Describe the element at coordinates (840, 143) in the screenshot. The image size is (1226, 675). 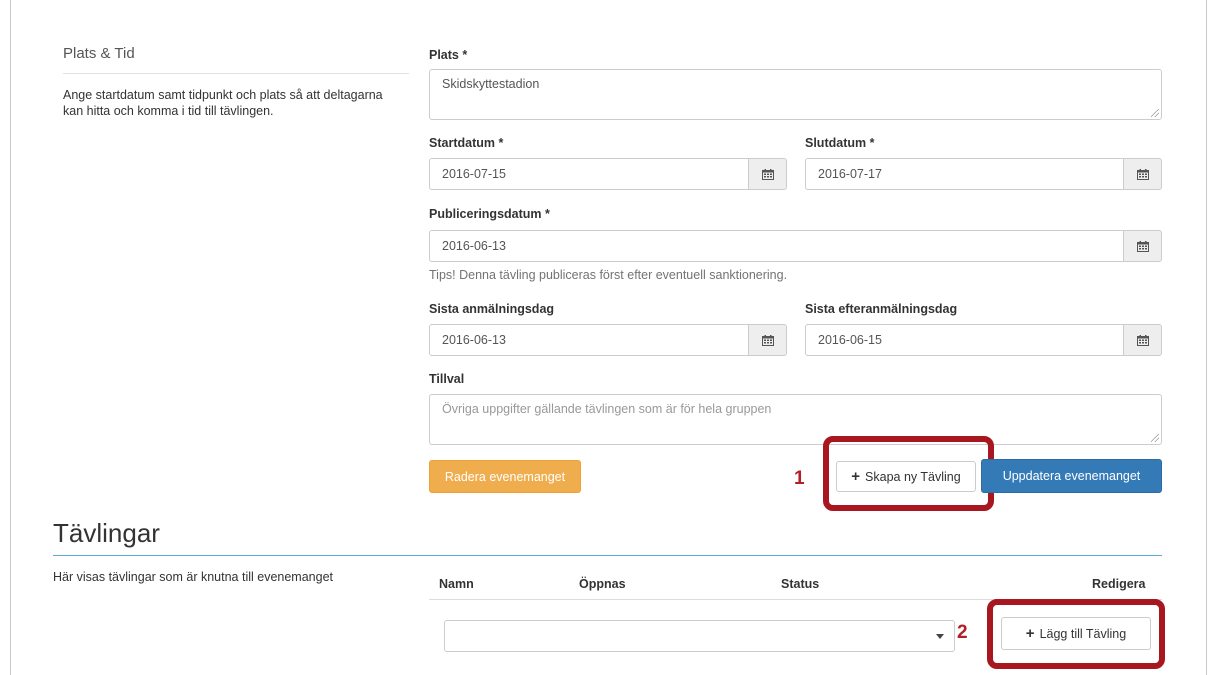
I see `slutdatum-label: Slutdatum *` at that location.